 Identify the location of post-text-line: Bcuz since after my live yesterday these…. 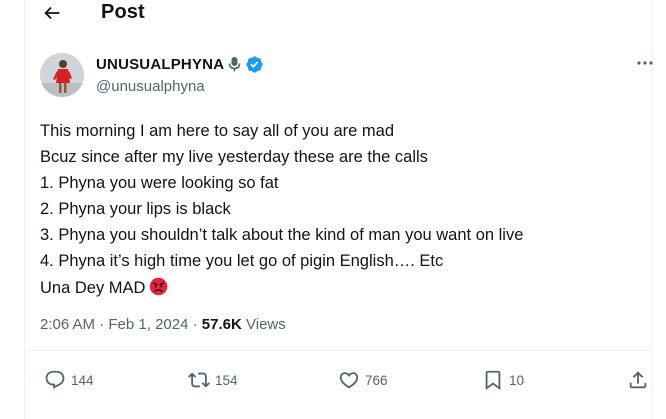
(234, 157).